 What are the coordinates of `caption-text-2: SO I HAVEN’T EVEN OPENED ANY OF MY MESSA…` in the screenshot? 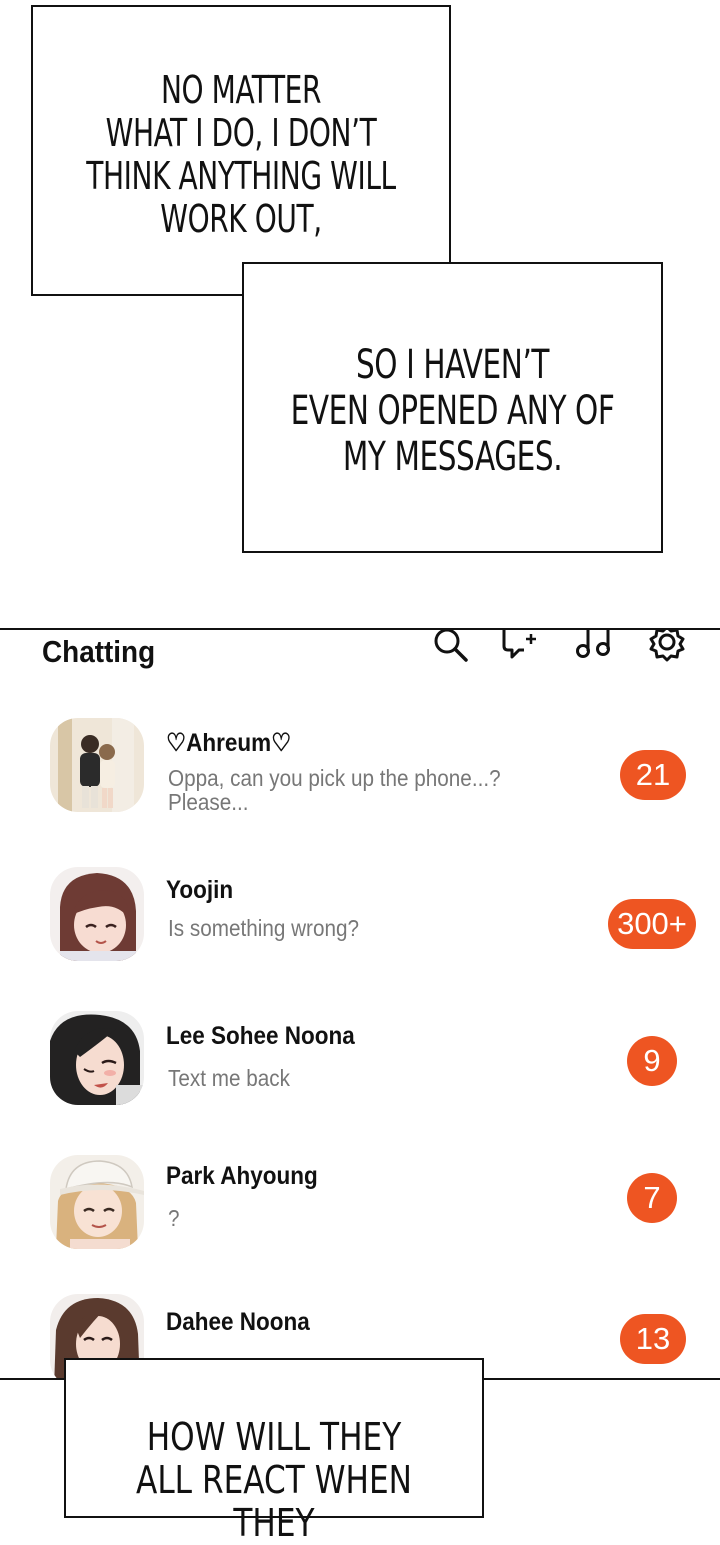 It's located at (452, 411).